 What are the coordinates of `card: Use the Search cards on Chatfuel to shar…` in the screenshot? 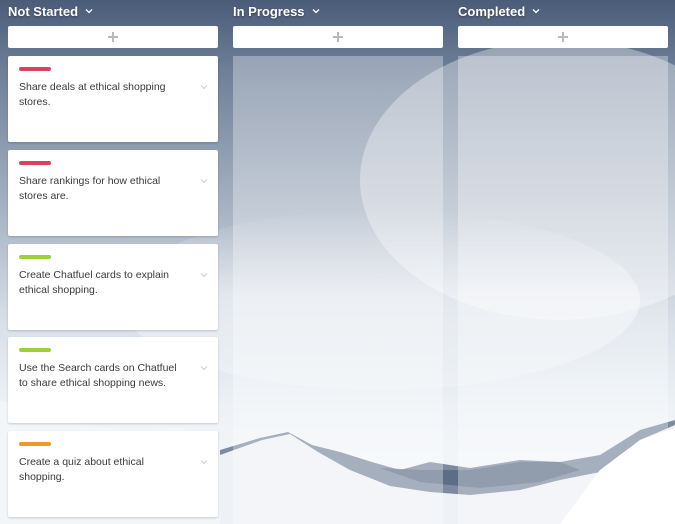 It's located at (113, 380).